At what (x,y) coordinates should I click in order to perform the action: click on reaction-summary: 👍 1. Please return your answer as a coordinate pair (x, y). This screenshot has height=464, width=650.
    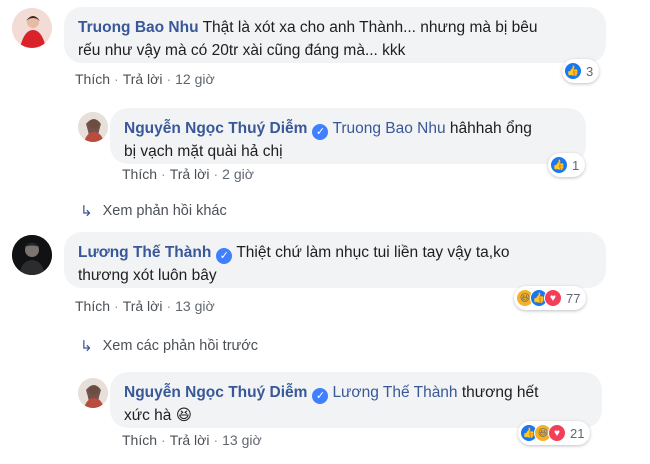
    Looking at the image, I should click on (567, 165).